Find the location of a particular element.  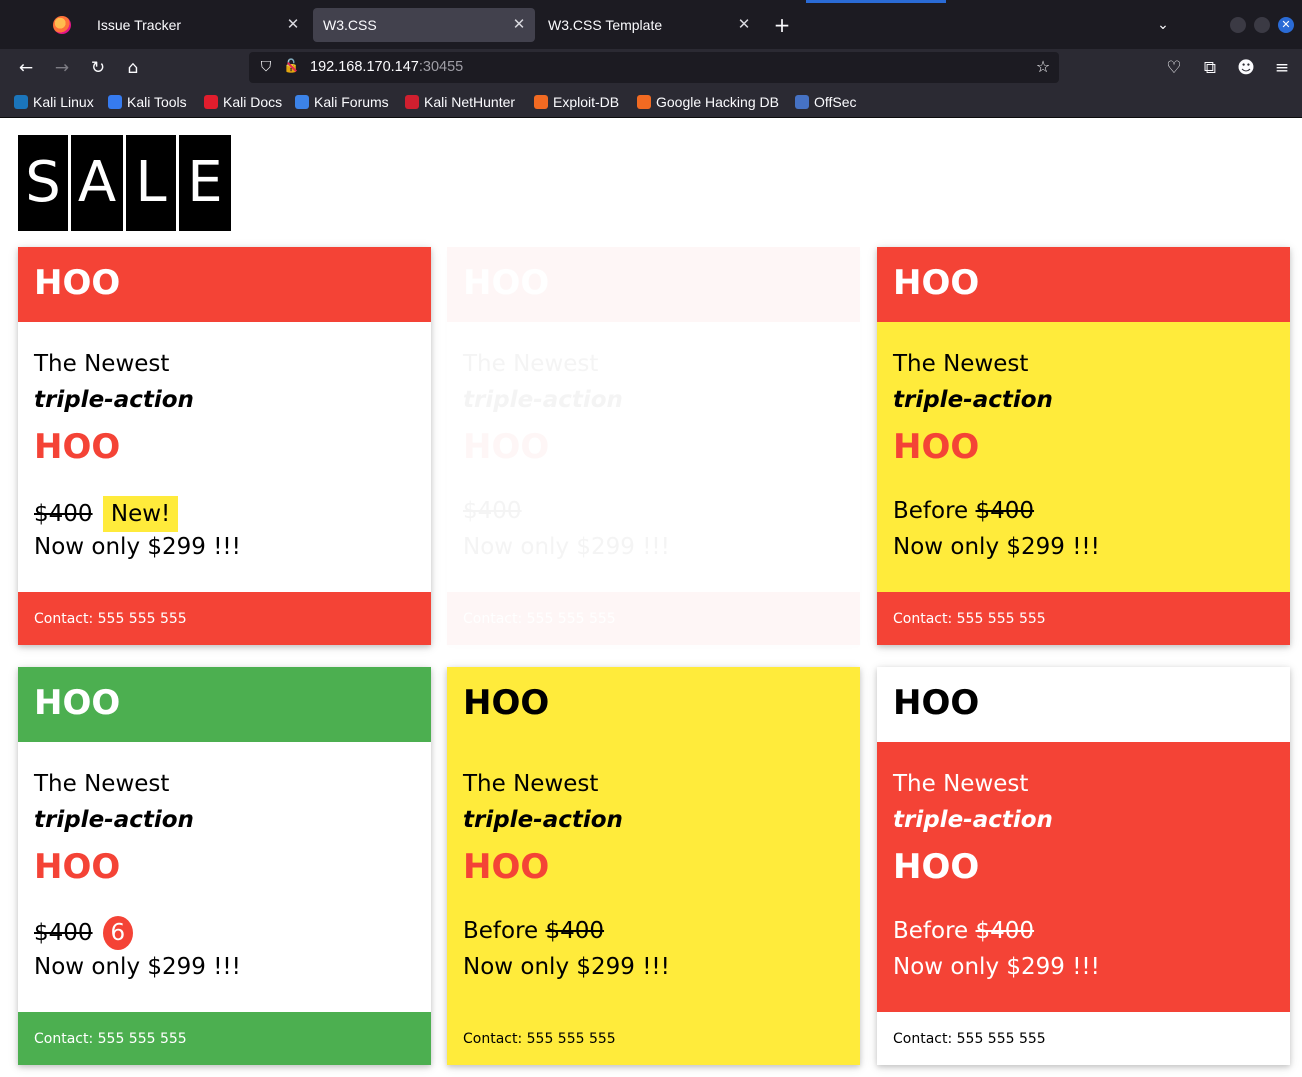

bookmark-kali-tools: Kali Tools is located at coordinates (147, 103).